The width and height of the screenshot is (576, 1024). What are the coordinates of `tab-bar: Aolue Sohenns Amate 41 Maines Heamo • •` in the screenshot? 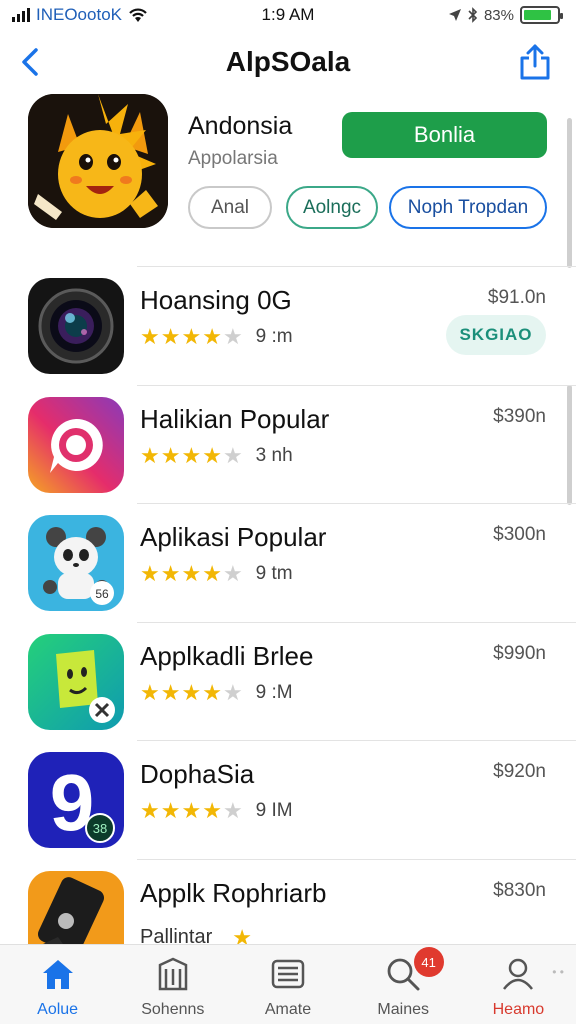 It's located at (288, 984).